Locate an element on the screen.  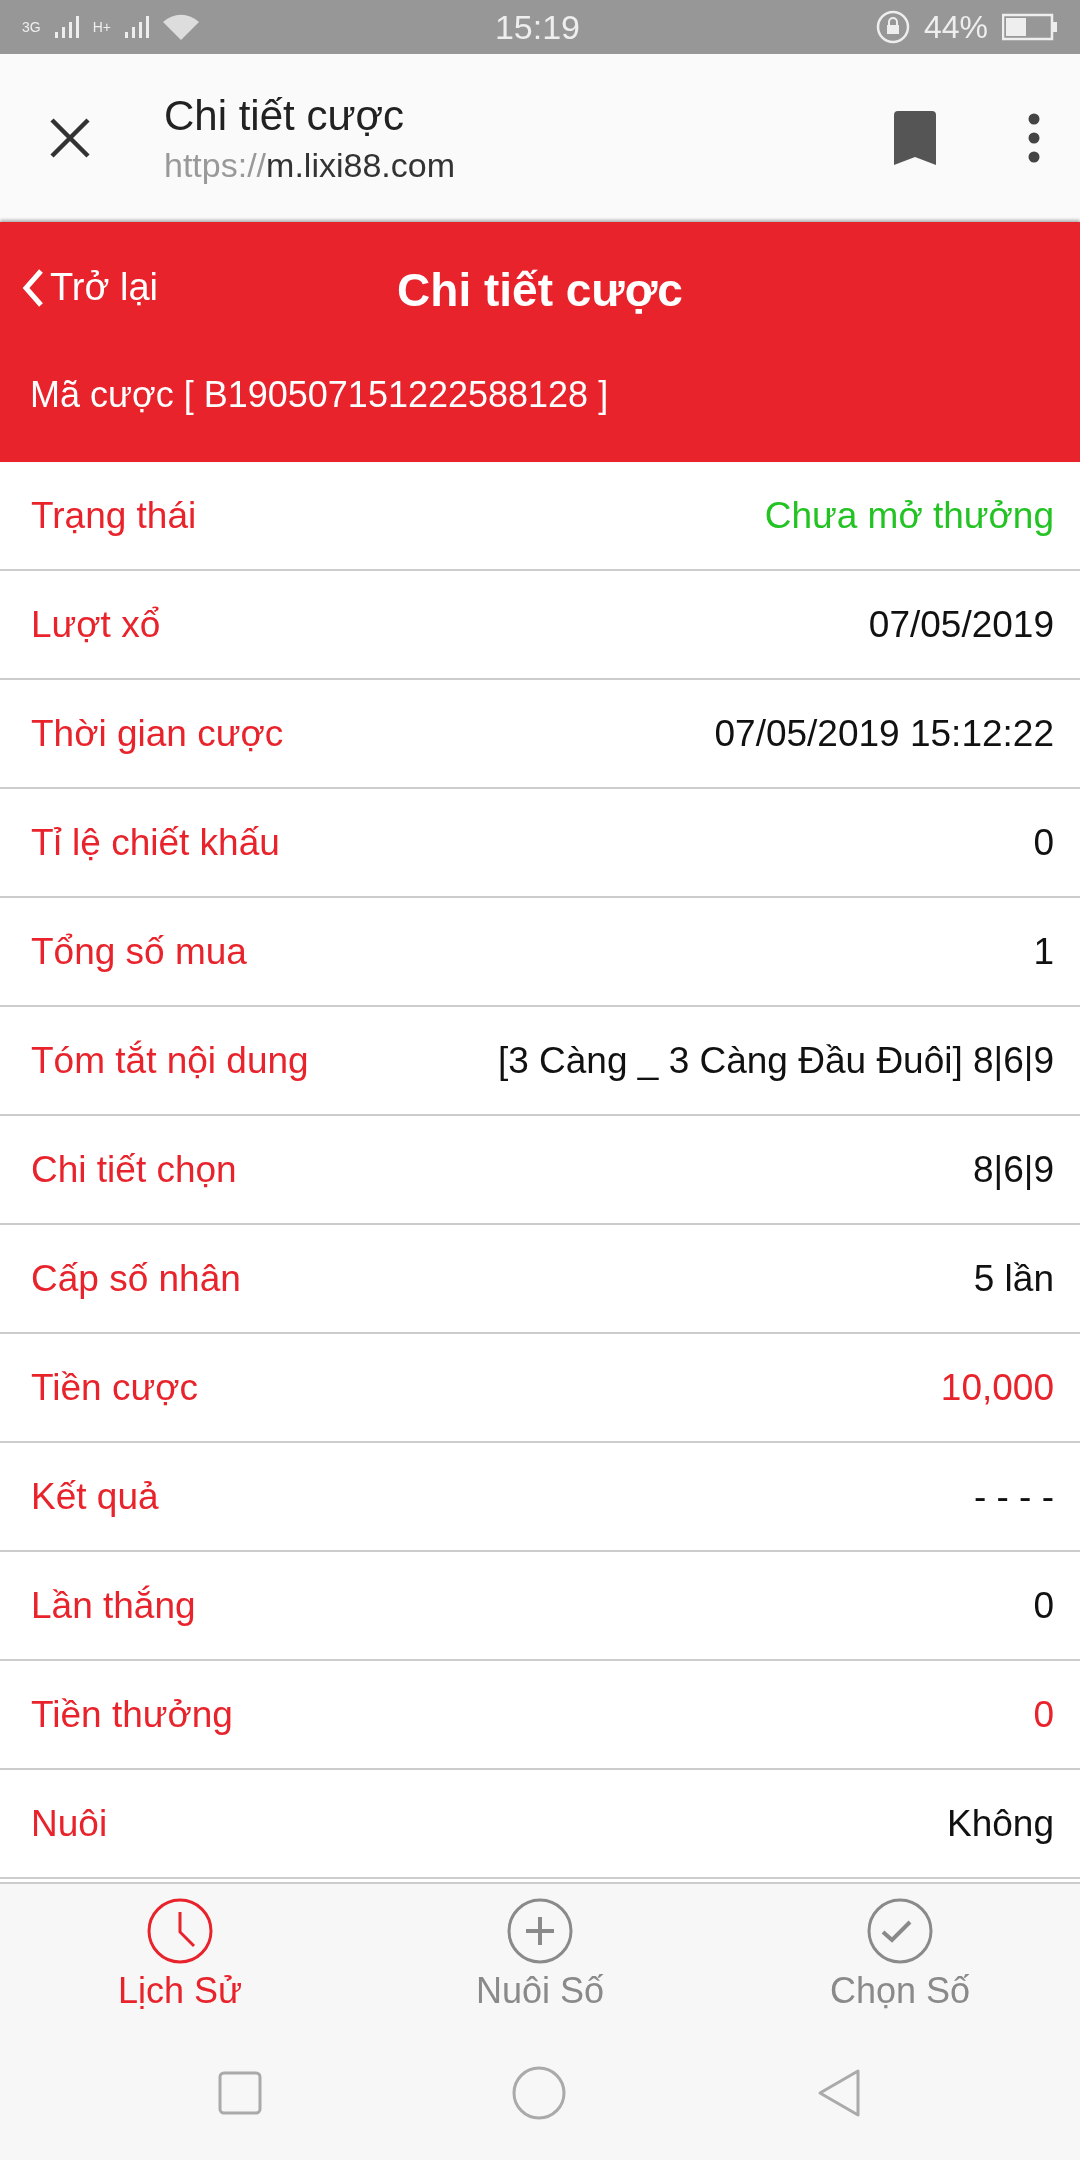
row-label: Lần thắng is located at coordinates (113, 1605).